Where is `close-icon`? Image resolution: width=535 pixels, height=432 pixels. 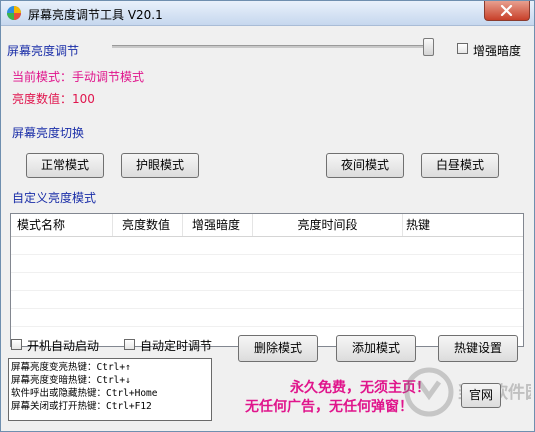 close-icon is located at coordinates (506, 10).